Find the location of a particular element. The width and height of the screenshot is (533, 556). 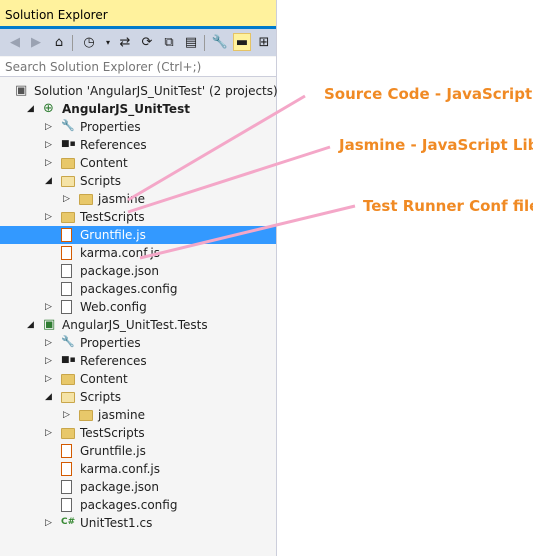

annotation-pointers is located at coordinates (241, 177).